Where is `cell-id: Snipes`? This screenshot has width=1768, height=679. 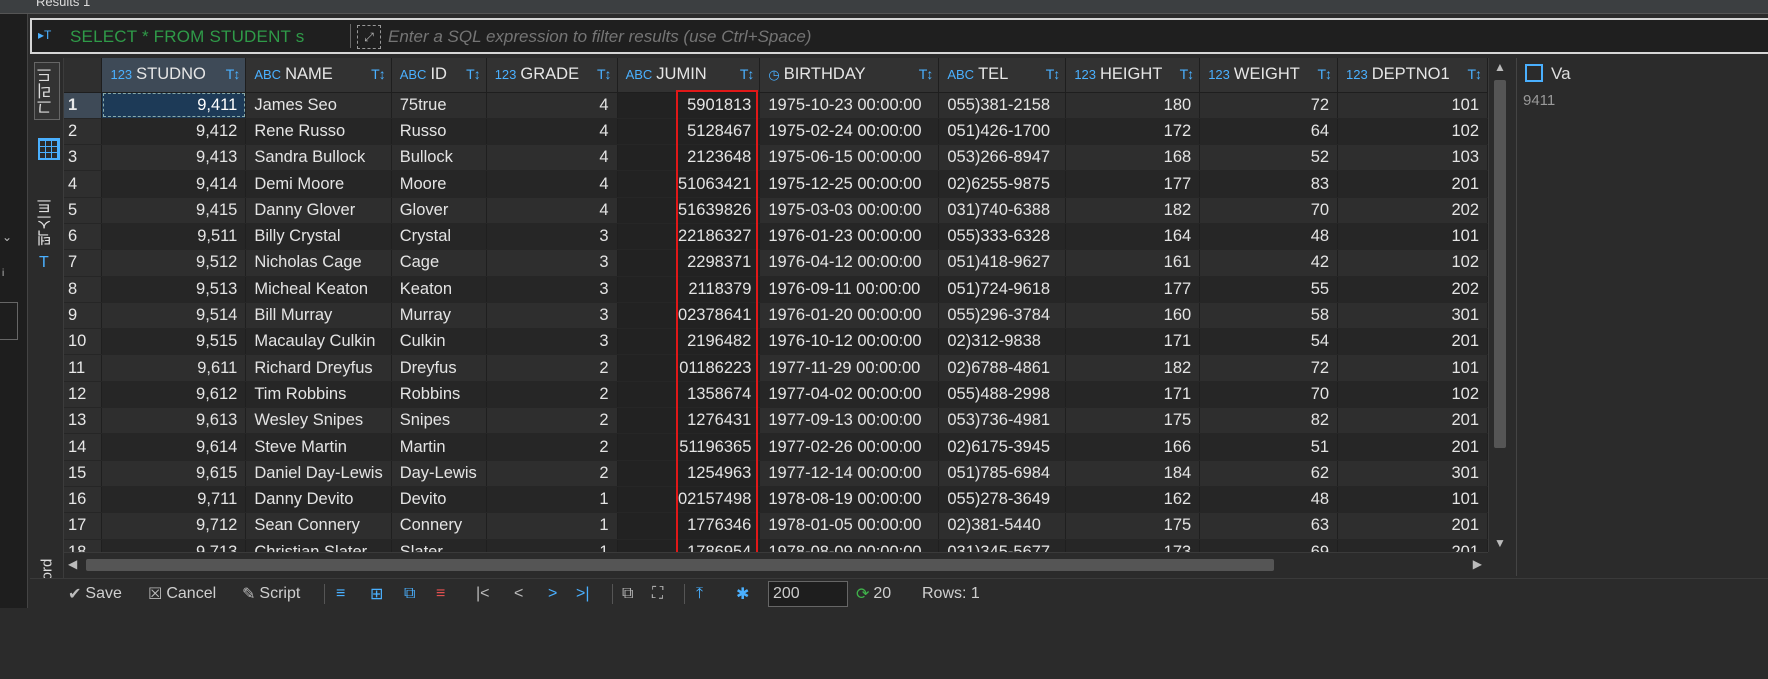 cell-id: Snipes is located at coordinates (439, 421).